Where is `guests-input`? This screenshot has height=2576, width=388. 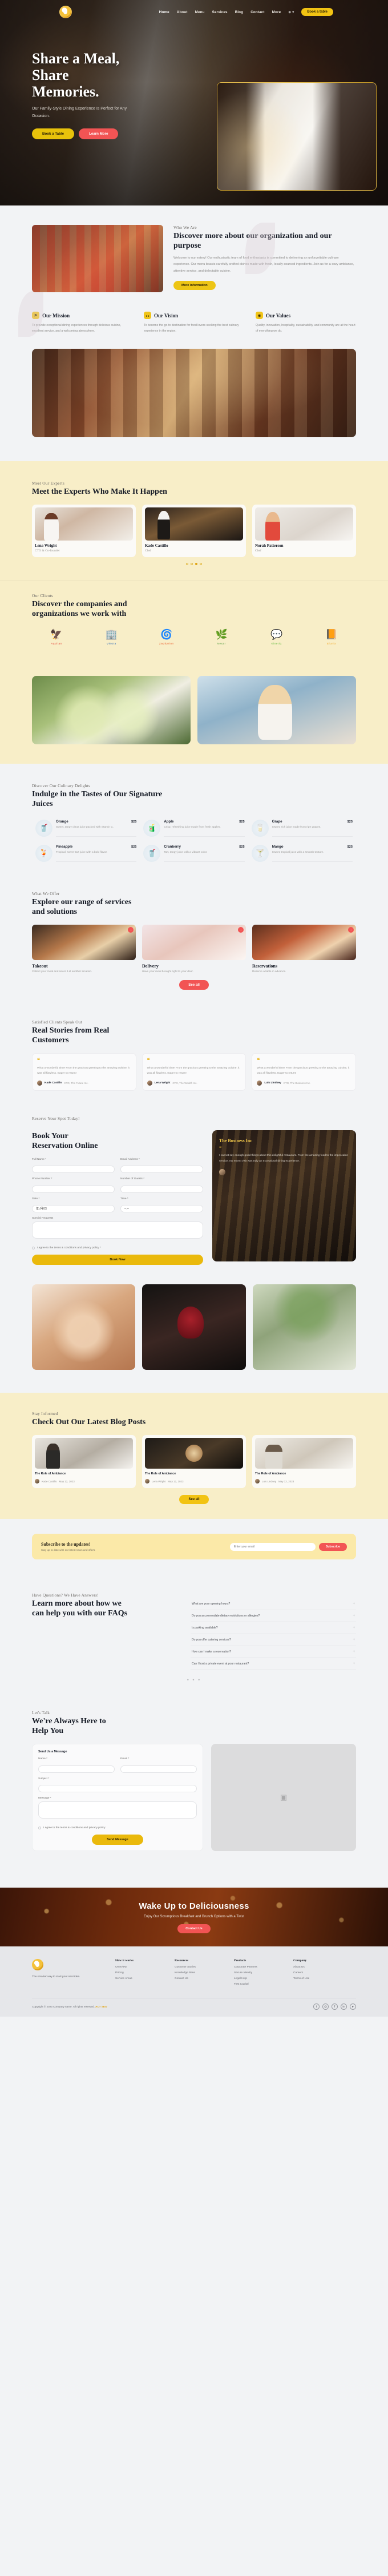
guests-input is located at coordinates (161, 1189).